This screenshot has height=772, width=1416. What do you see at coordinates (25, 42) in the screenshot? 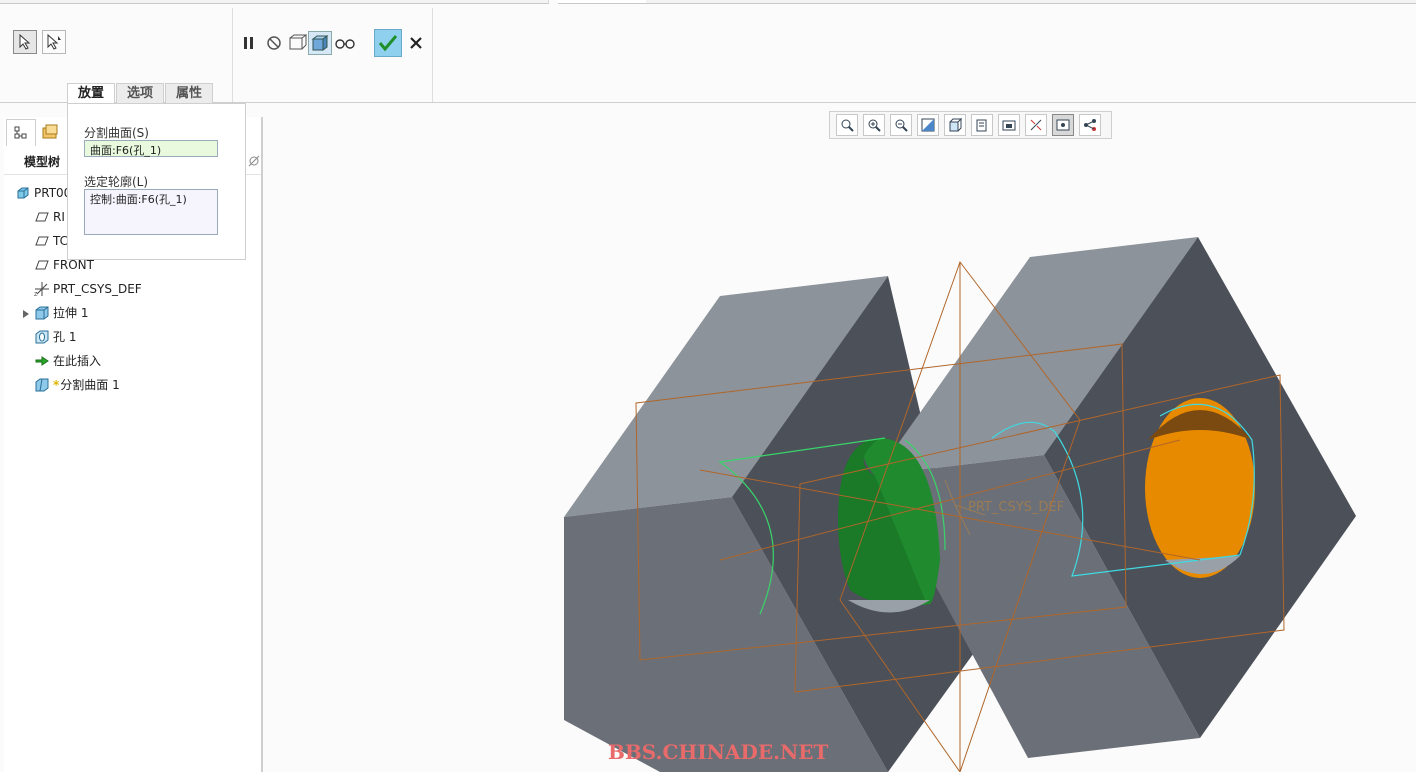
I see `select-cursor-button` at bounding box center [25, 42].